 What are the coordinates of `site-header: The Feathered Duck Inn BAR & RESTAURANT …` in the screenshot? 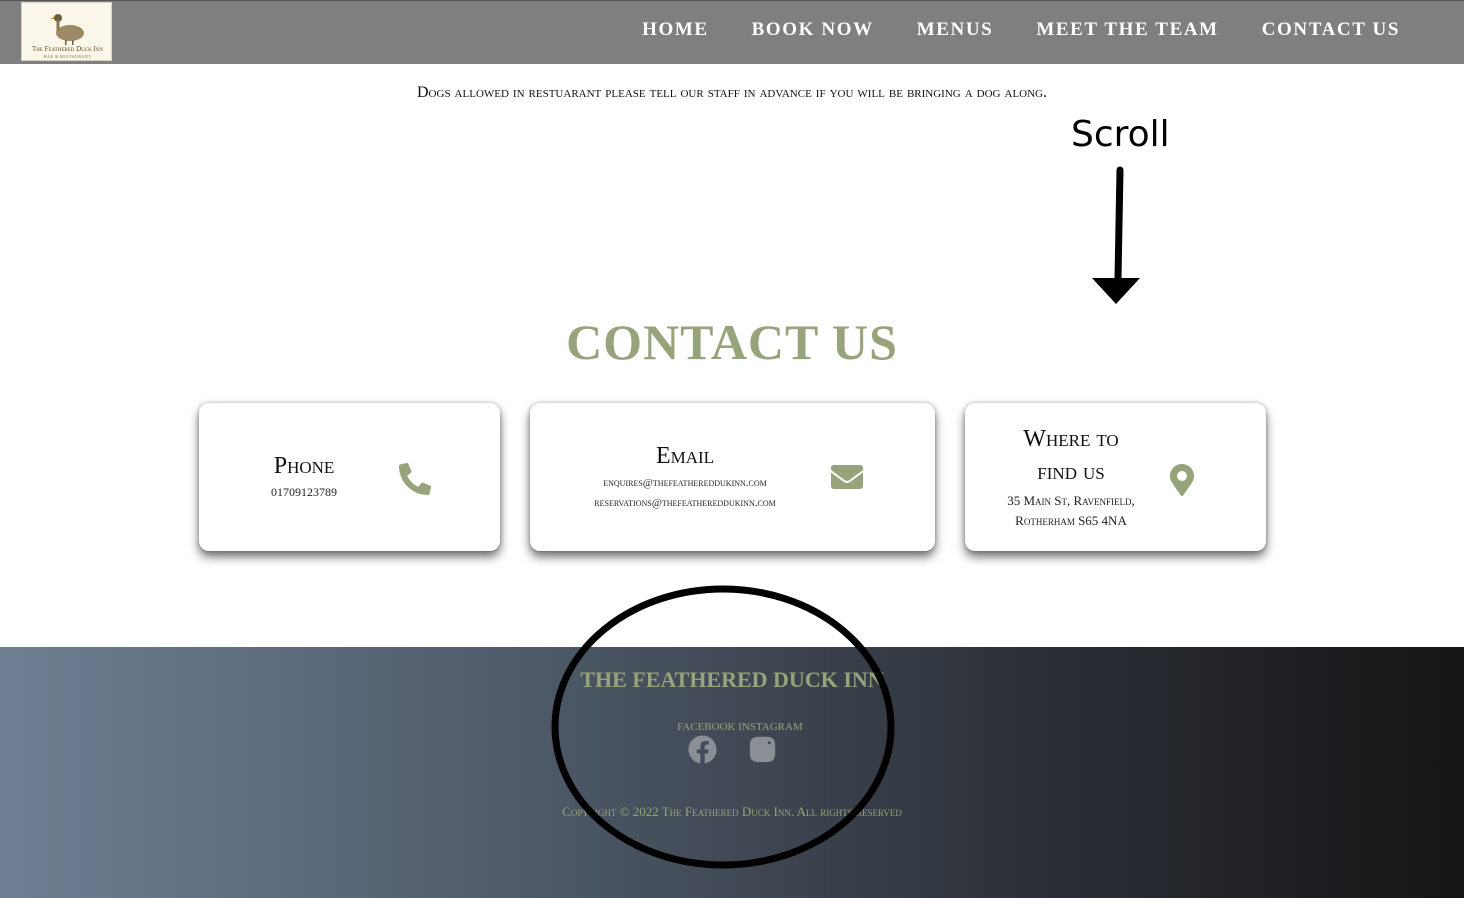 It's located at (732, 32).